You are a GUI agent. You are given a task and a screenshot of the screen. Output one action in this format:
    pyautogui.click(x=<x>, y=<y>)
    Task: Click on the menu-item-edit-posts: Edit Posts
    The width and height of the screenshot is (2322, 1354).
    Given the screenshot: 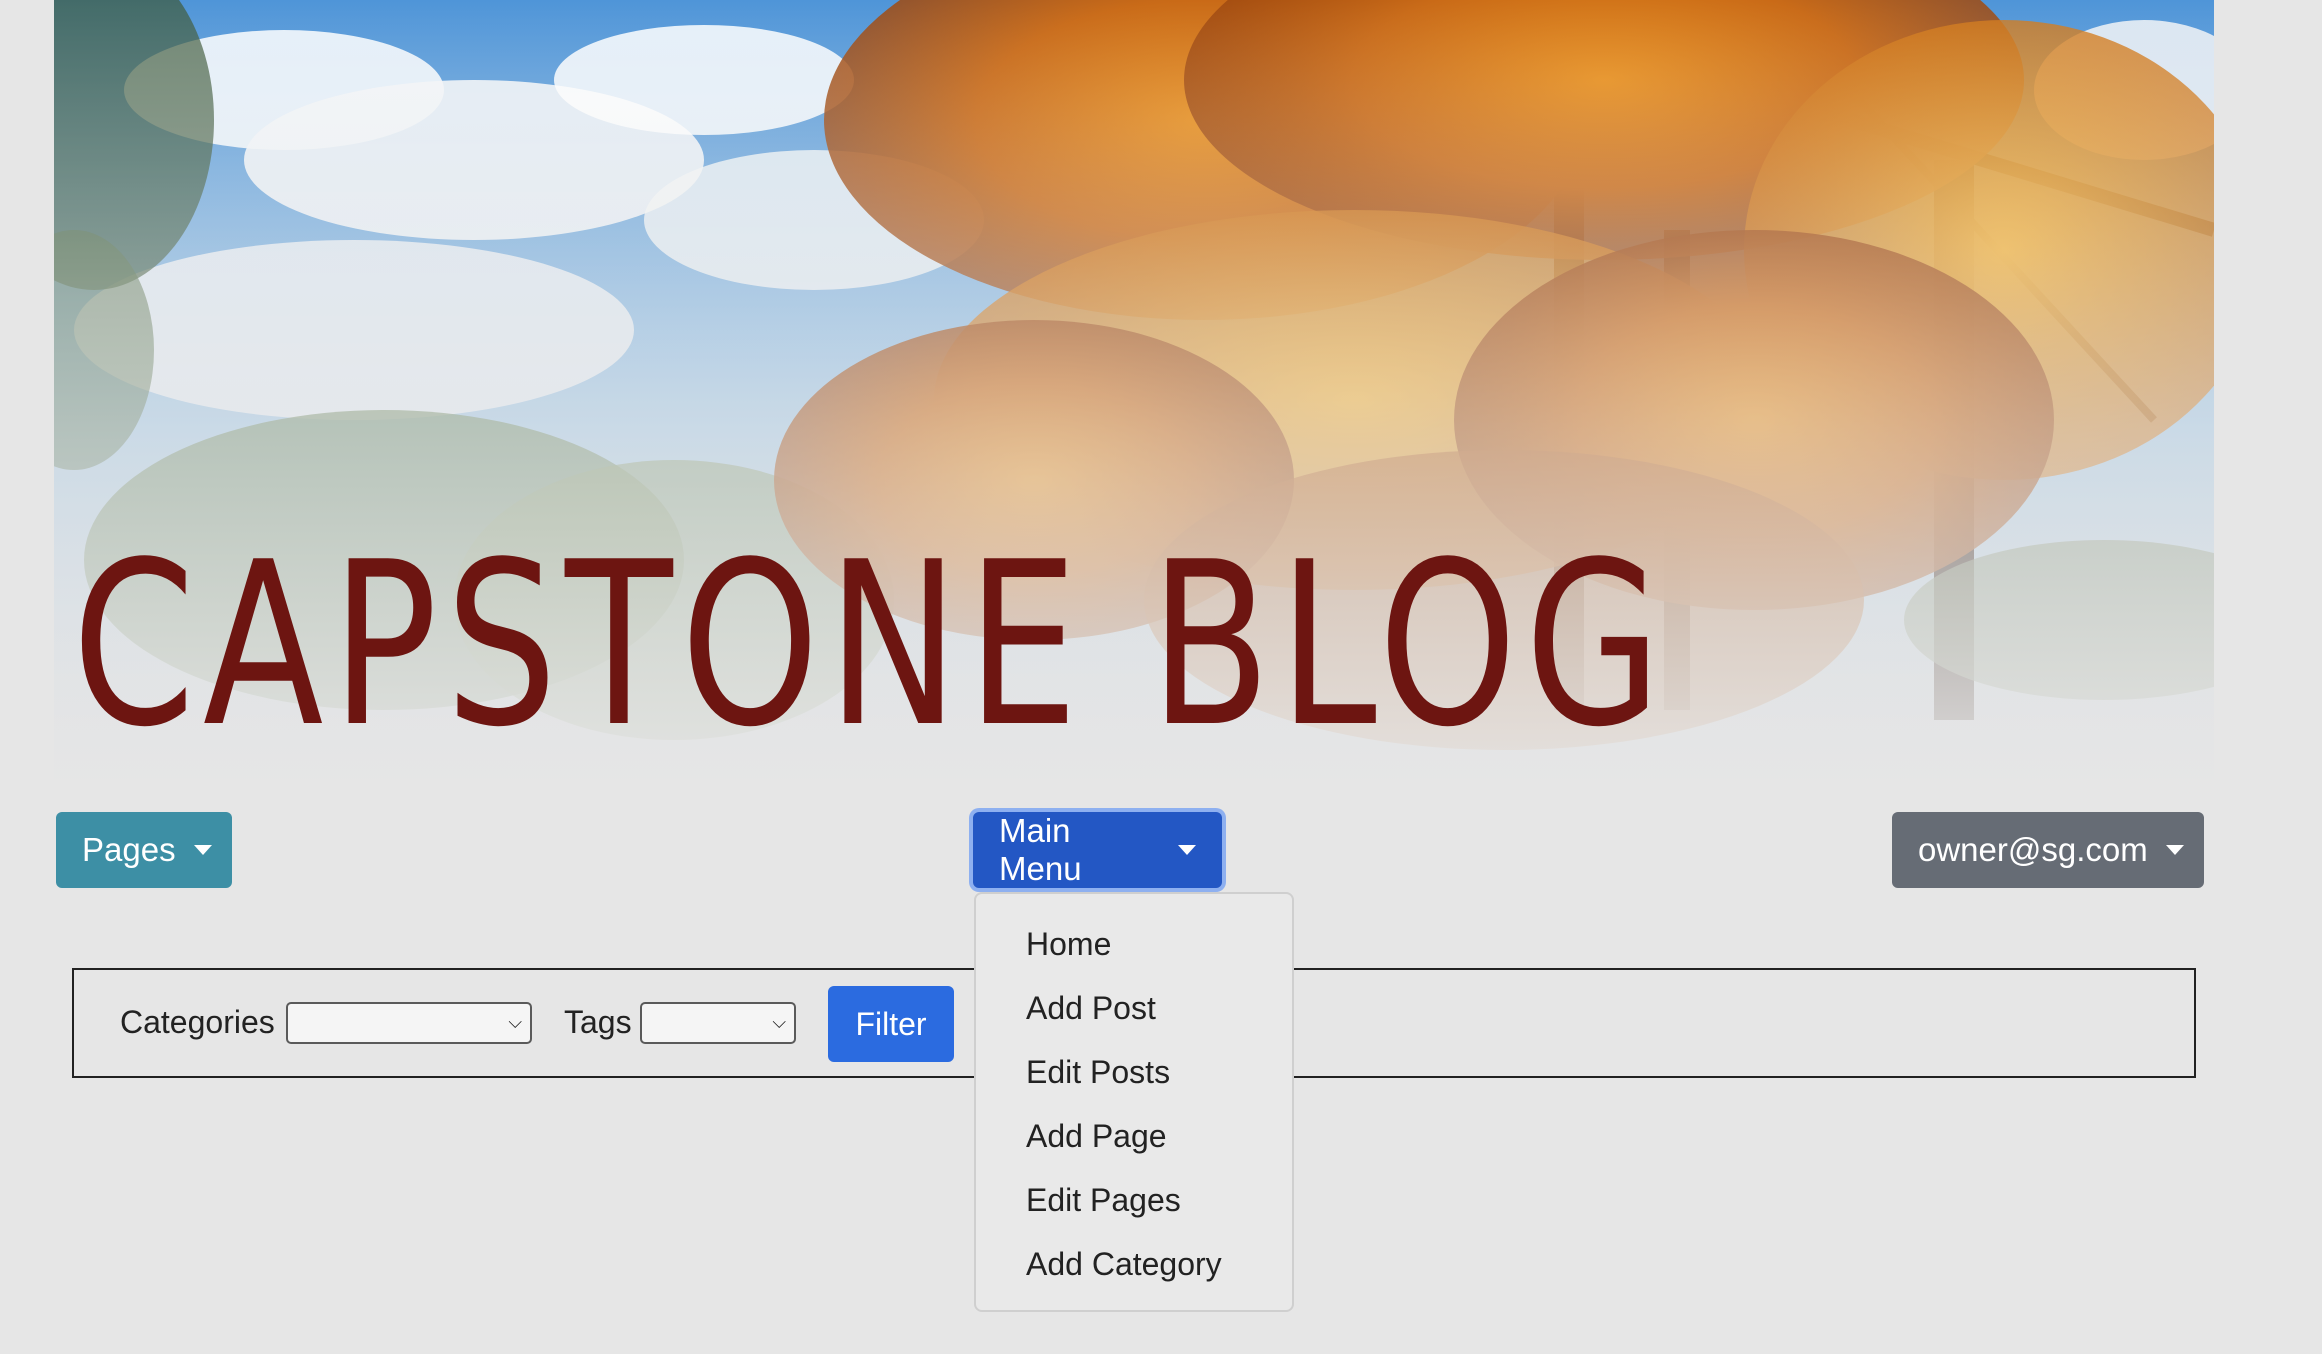 What is the action you would take?
    pyautogui.click(x=1134, y=1072)
    